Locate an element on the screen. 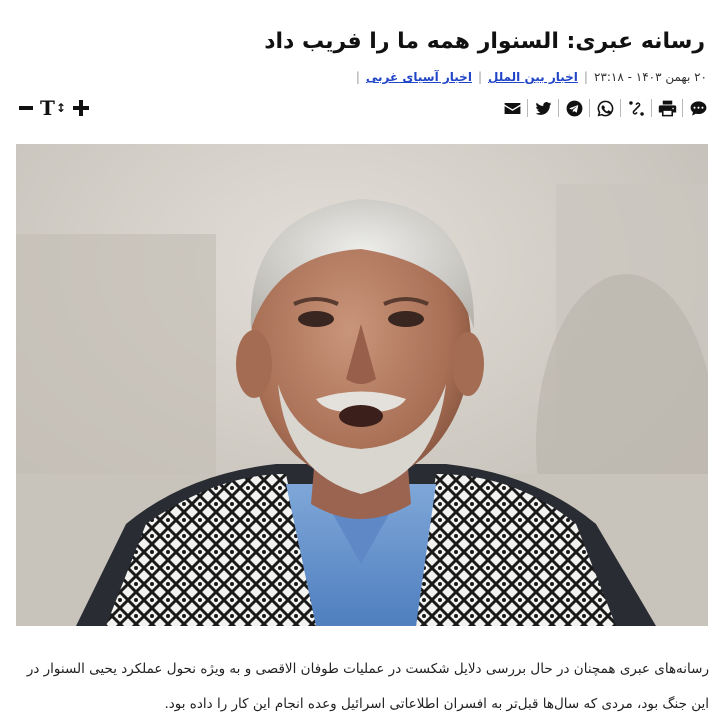  font-size-controls: T ↕ is located at coordinates (54, 108).